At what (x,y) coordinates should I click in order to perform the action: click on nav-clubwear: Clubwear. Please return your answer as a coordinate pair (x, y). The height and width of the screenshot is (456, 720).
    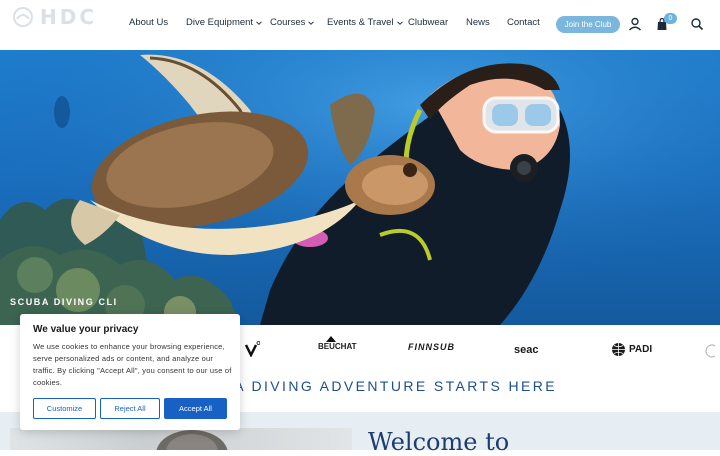
    Looking at the image, I should click on (428, 22).